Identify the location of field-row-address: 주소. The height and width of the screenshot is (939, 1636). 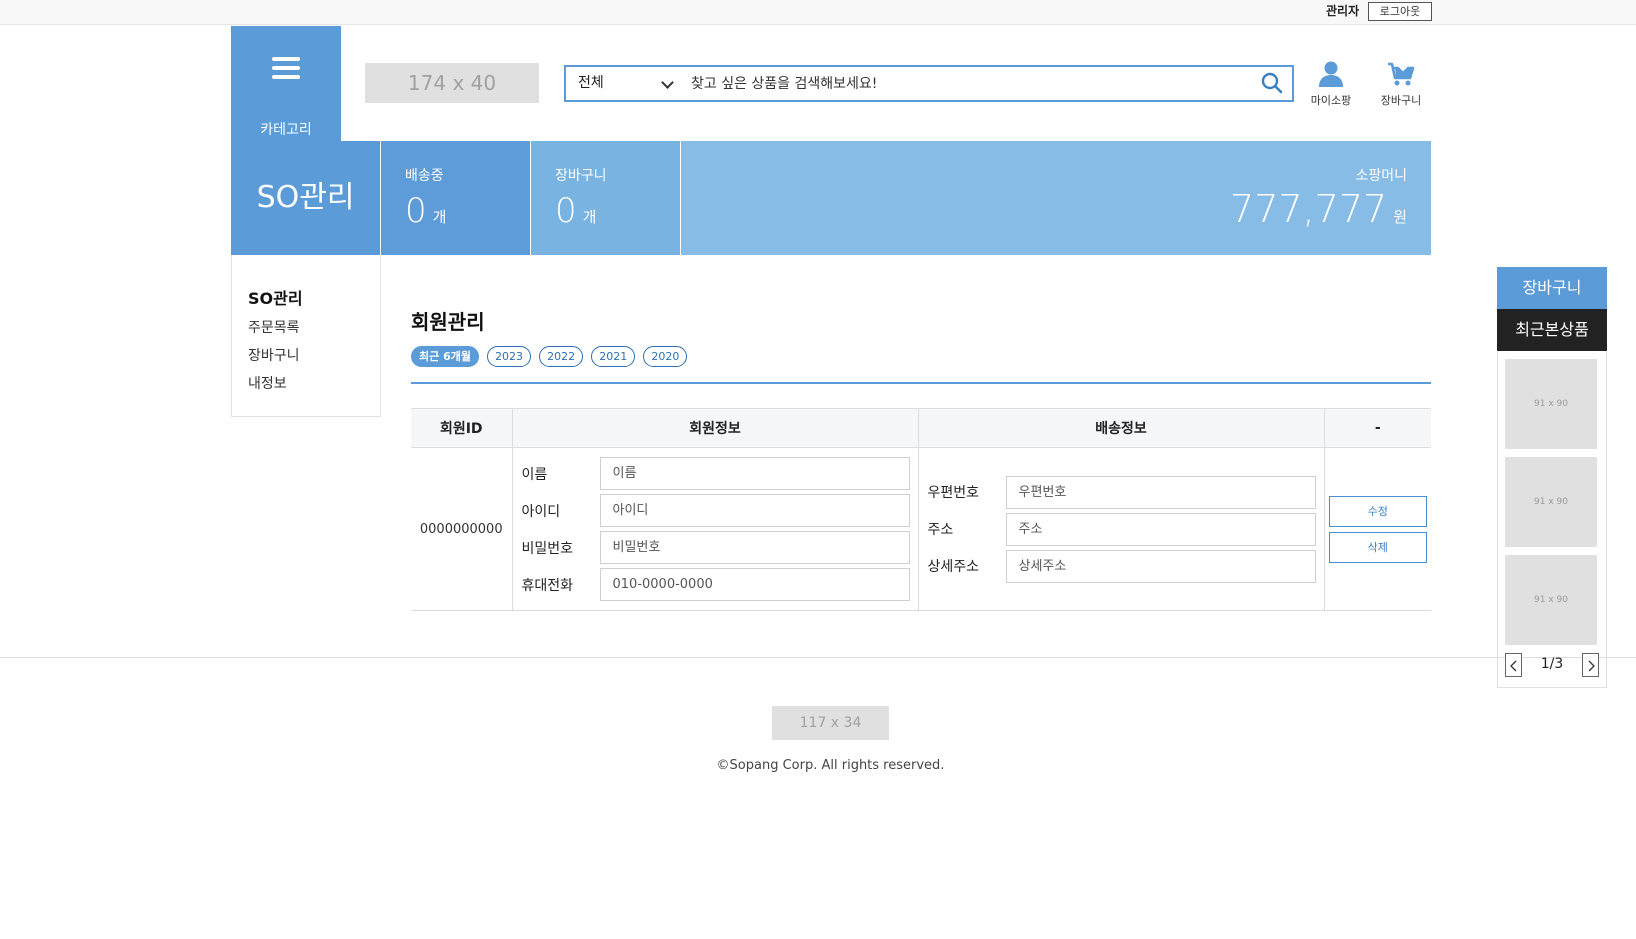
(1121, 529).